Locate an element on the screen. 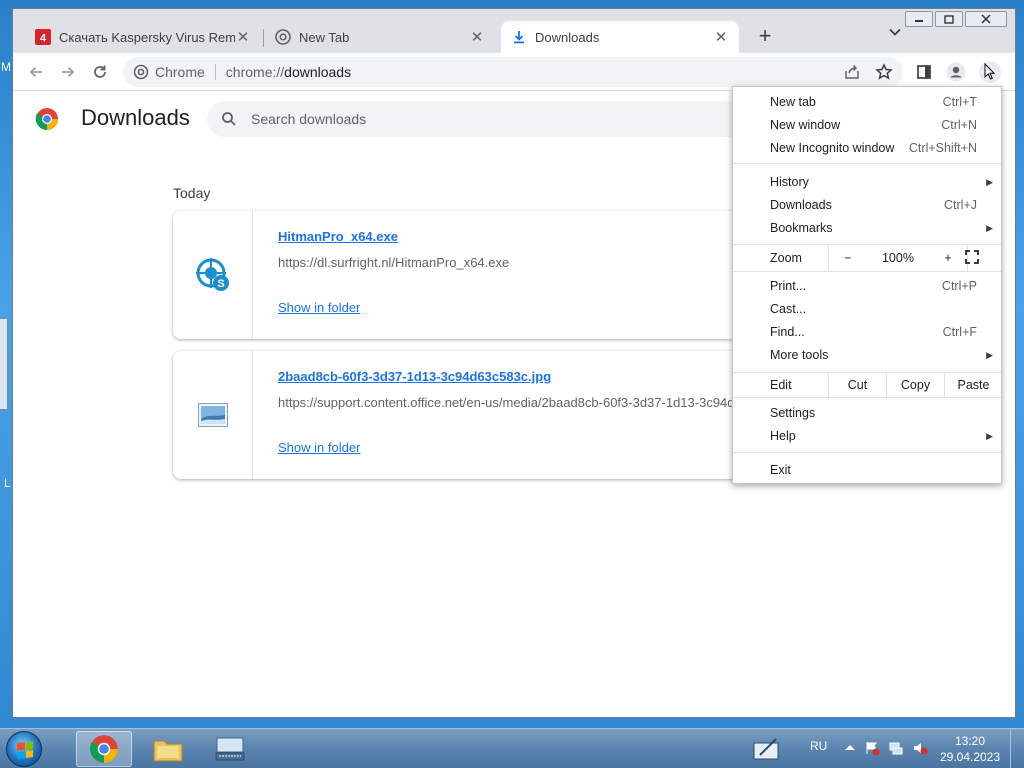 This screenshot has height=768, width=1024. address-bar: Chrome chrome://downloads is located at coordinates (513, 72).